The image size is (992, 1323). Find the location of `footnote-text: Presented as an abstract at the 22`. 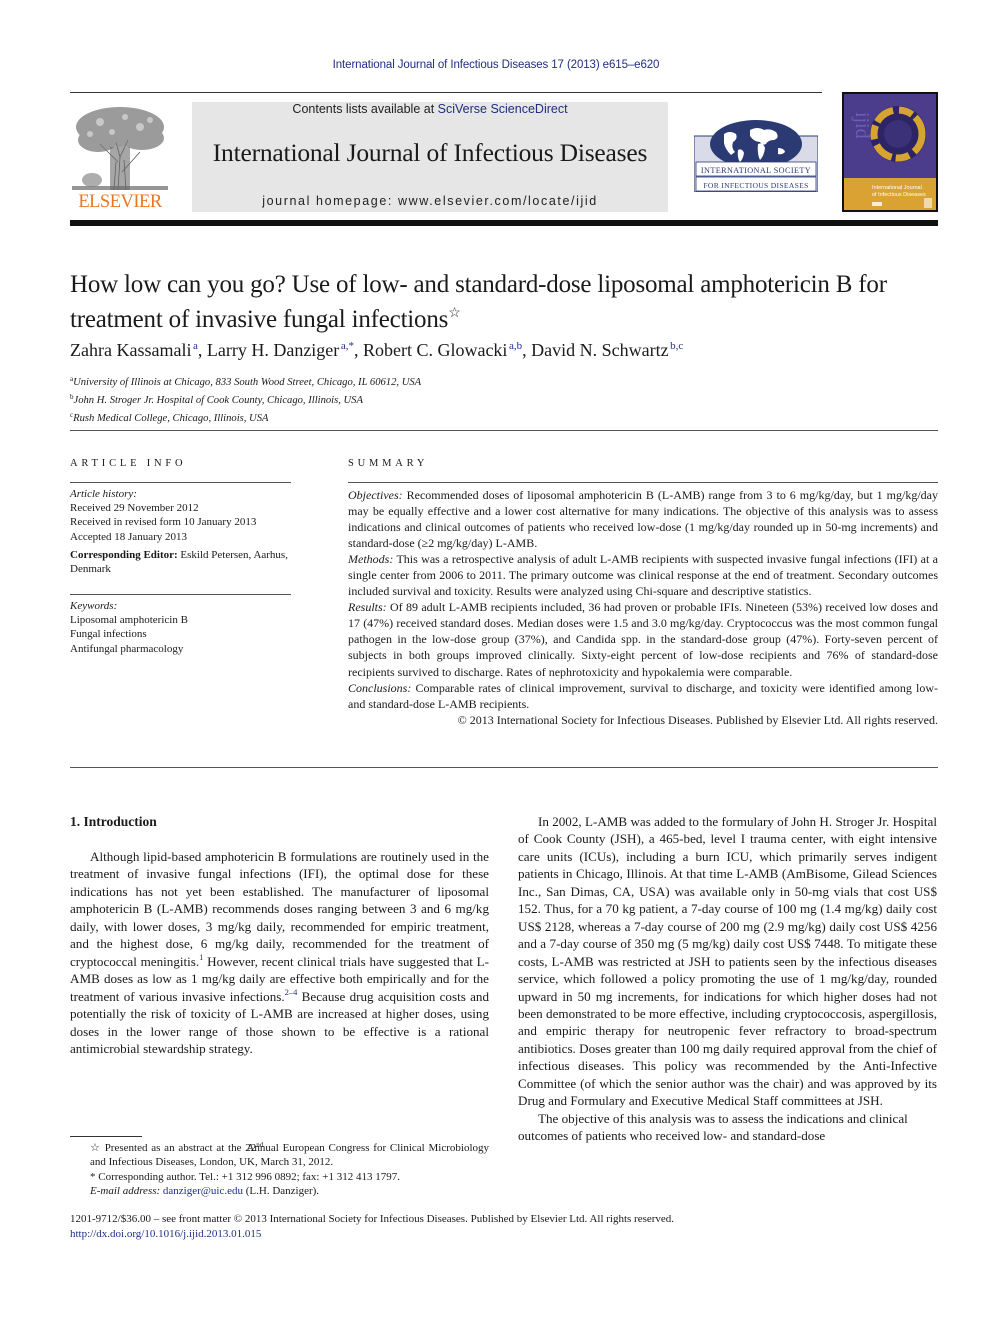

footnote-text: Presented as an abstract at the 22 is located at coordinates (178, 1148).